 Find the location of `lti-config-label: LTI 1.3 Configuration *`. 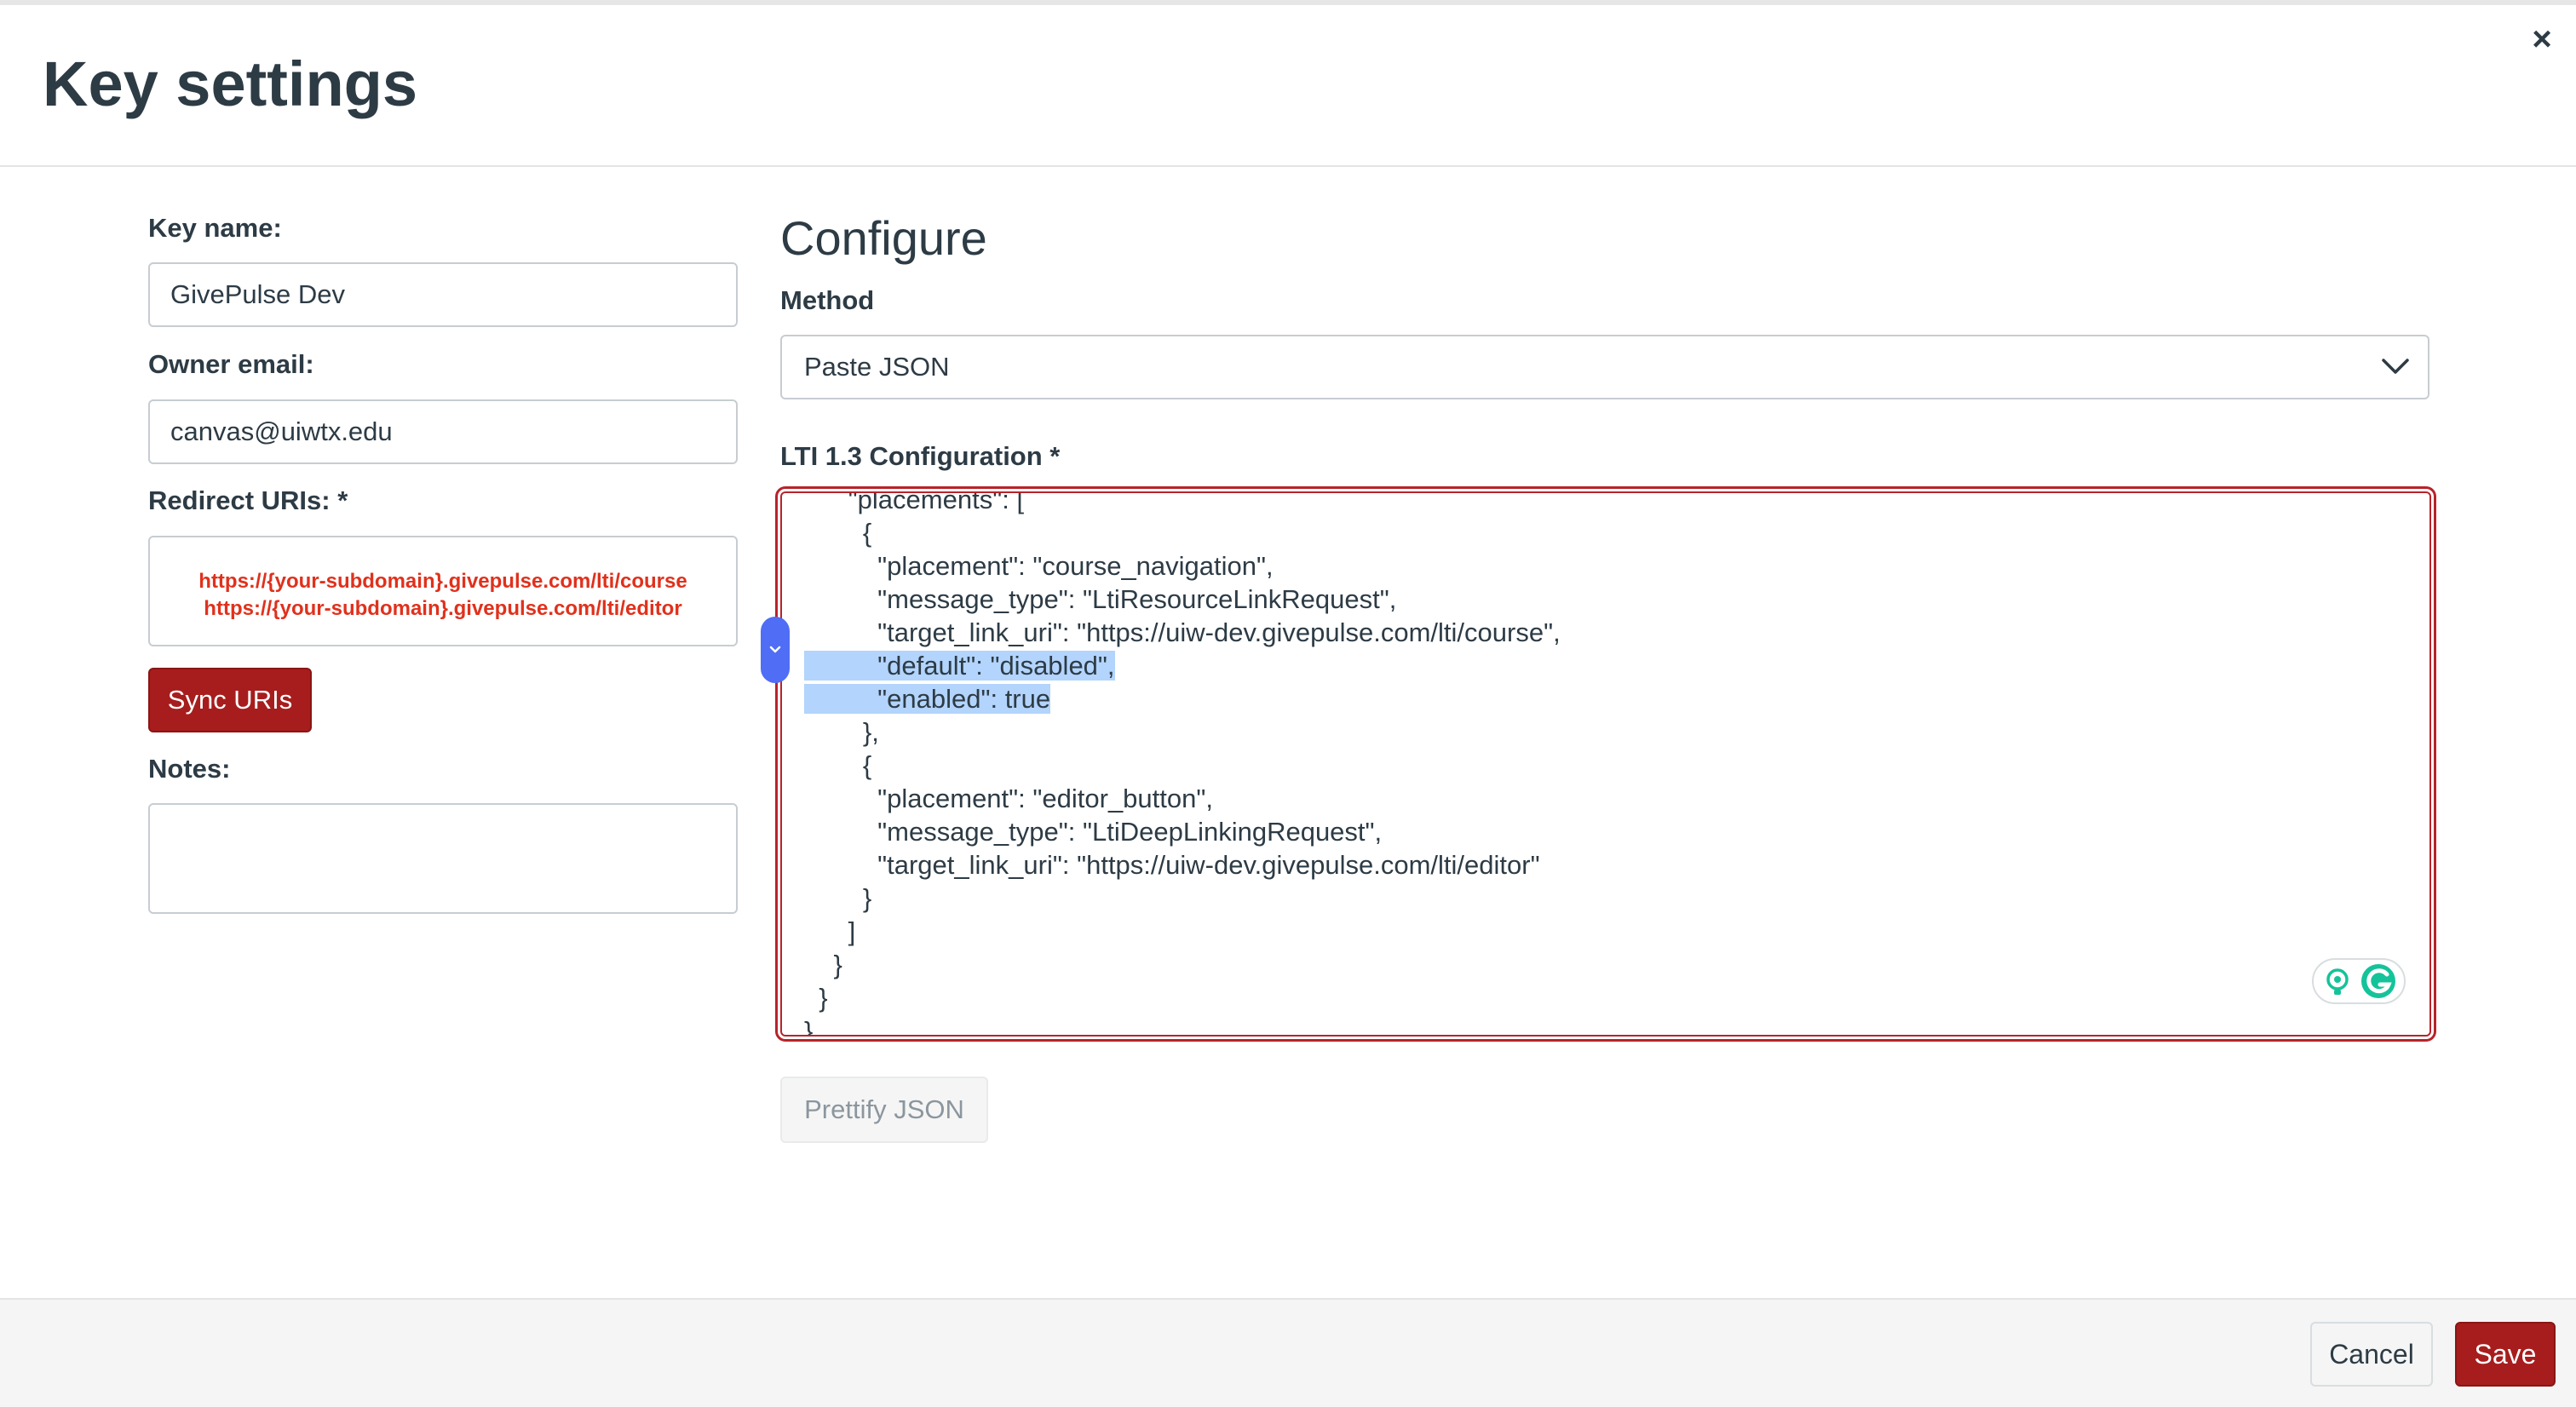

lti-config-label: LTI 1.3 Configuration * is located at coordinates (921, 456).